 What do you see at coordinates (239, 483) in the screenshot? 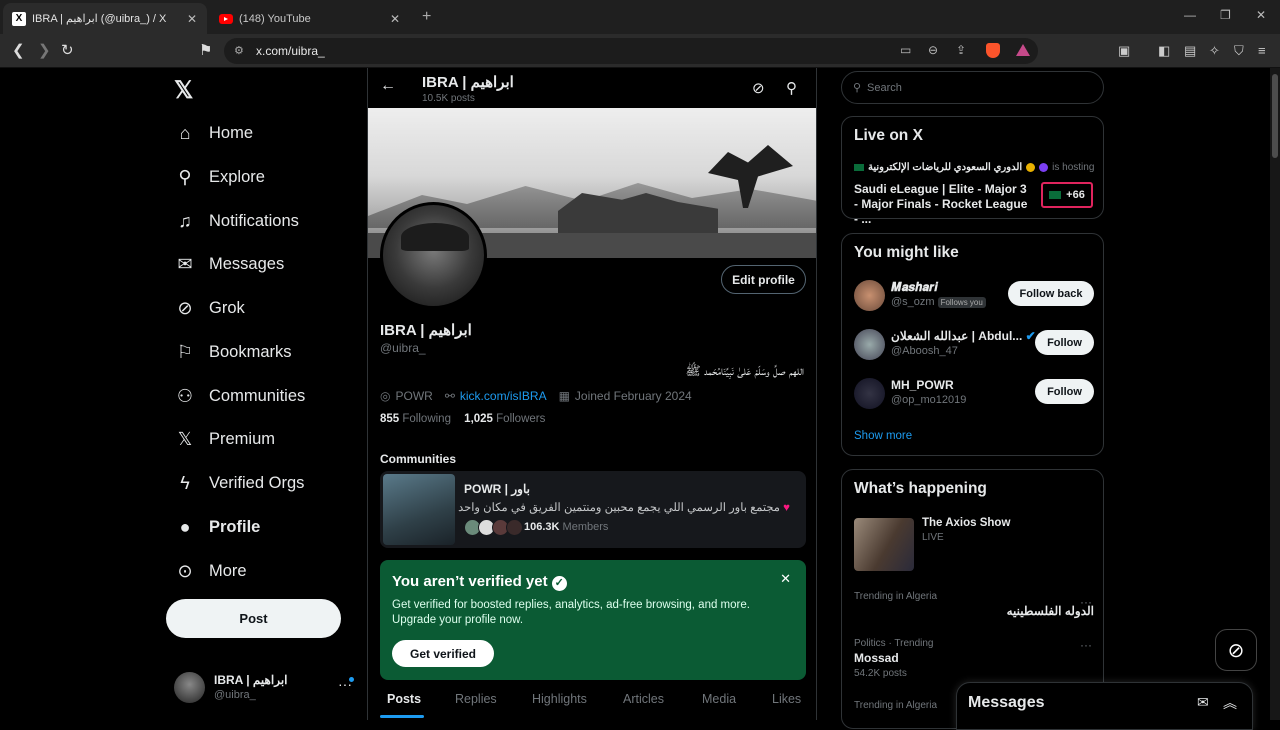
I see `nav-item-verified-orgs: ϟ Verified Orgs` at bounding box center [239, 483].